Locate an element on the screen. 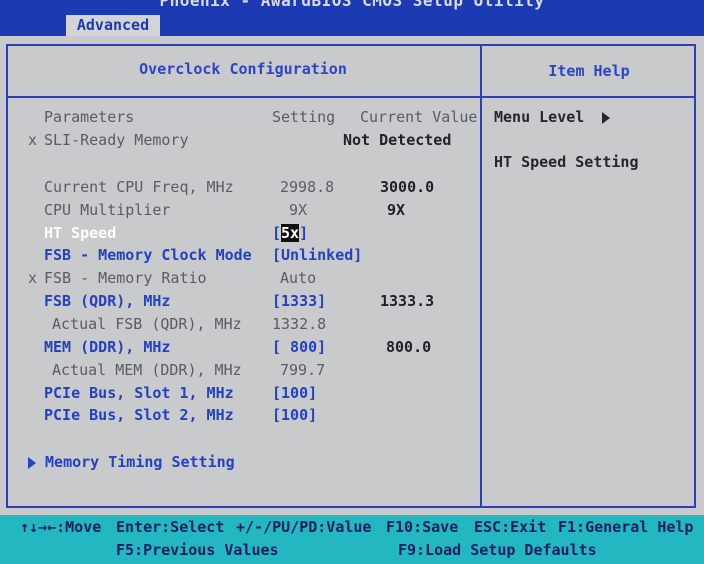  fsb-mode-label: FSB - Memory Clock Mode is located at coordinates (148, 255).